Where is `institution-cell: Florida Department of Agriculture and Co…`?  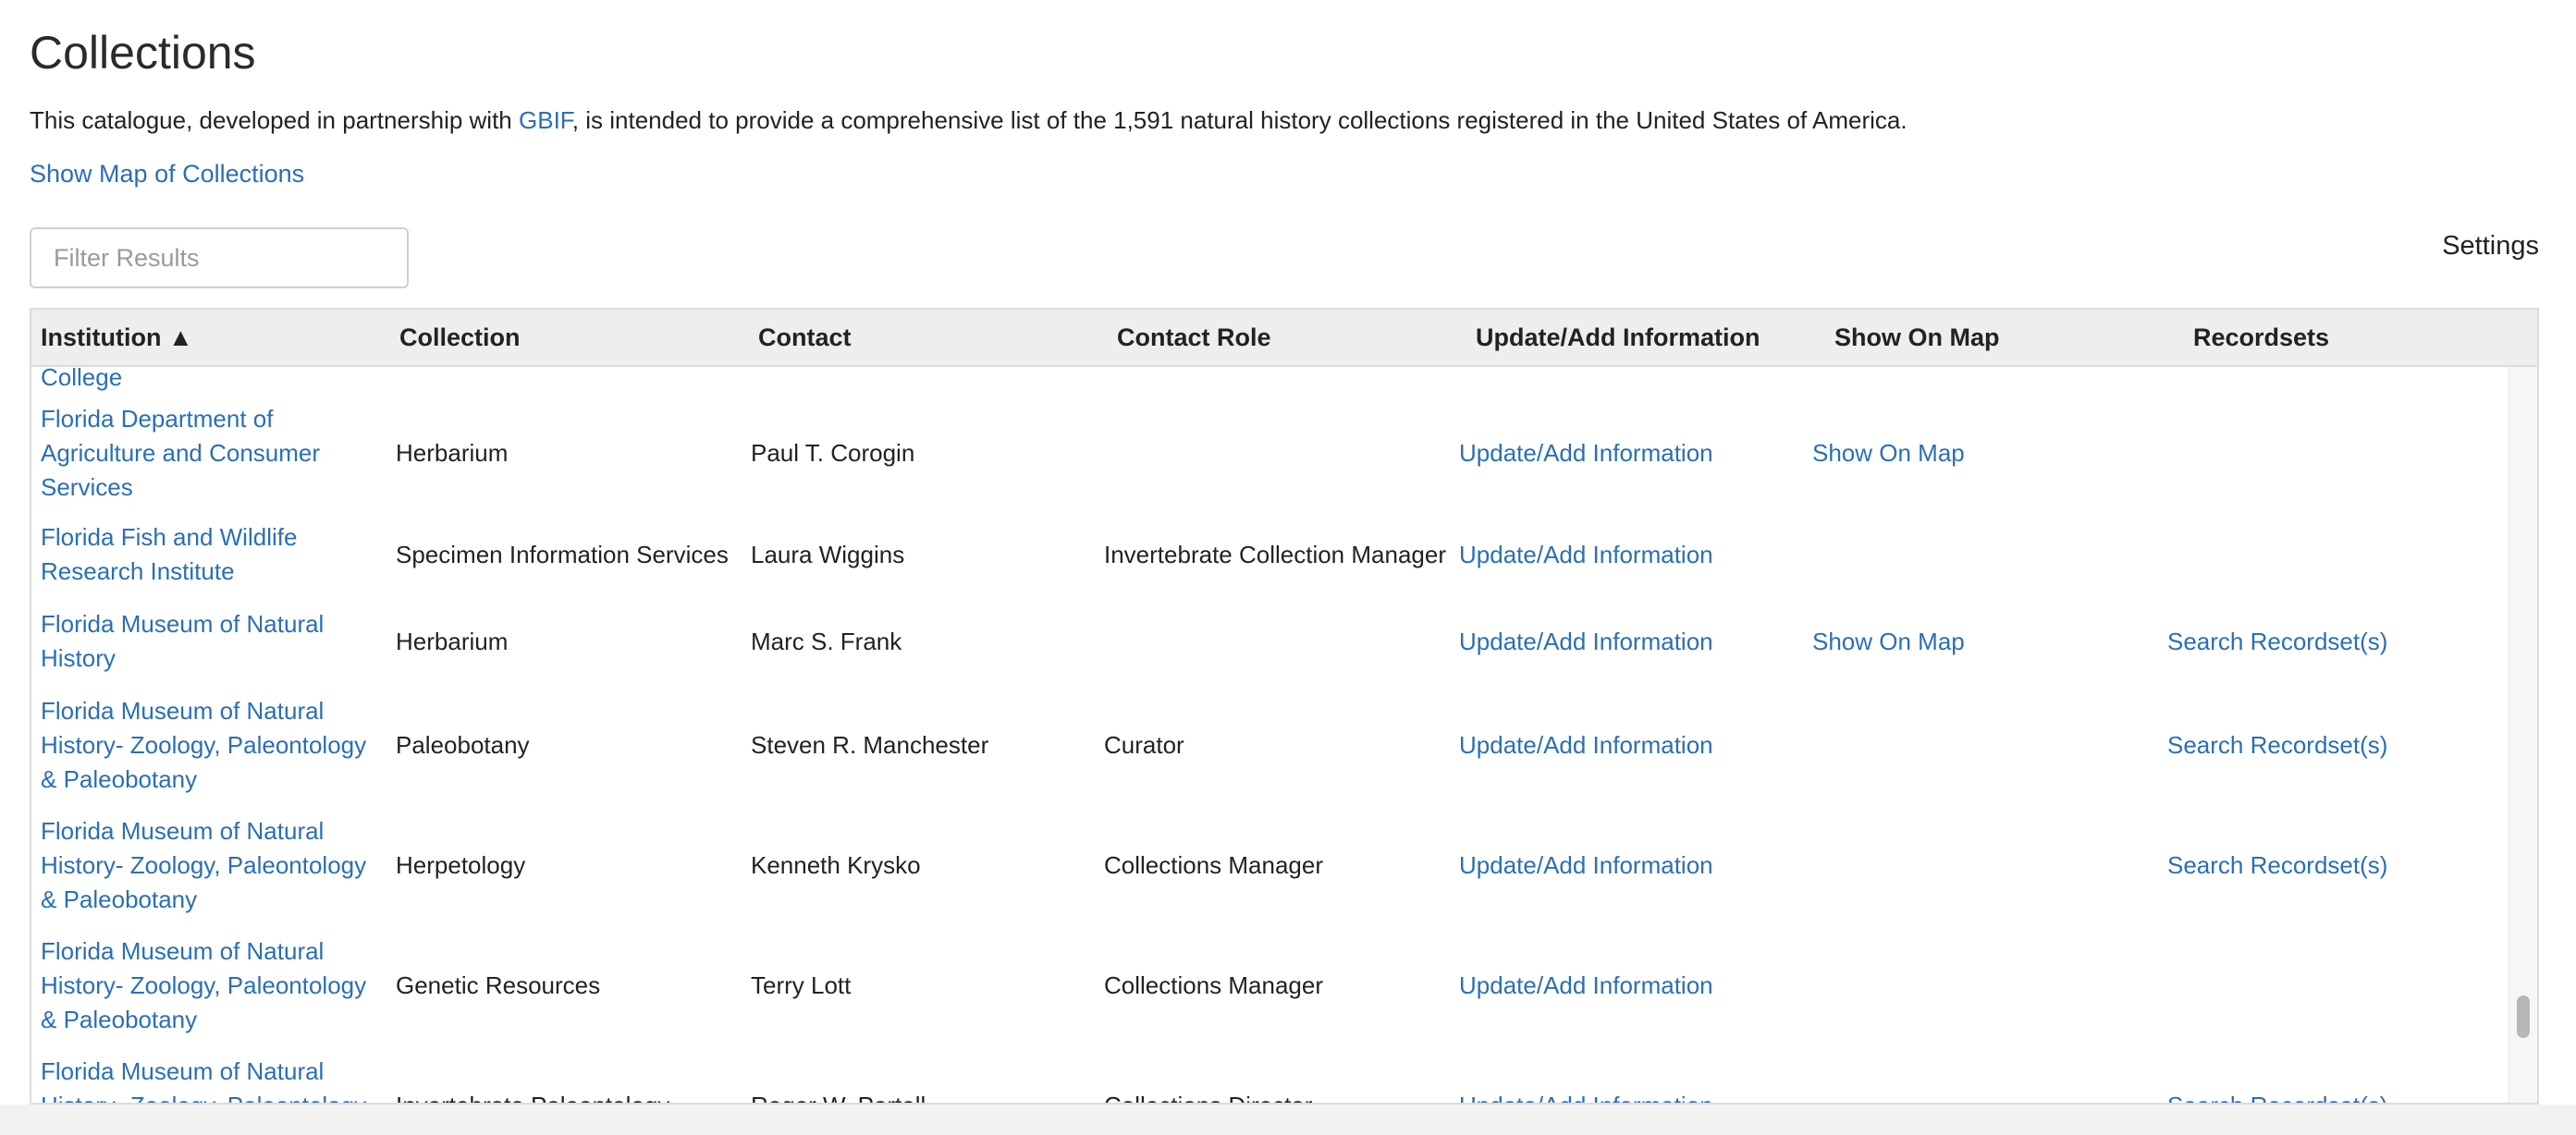
institution-cell: Florida Department of Agriculture and Co… is located at coordinates (212, 453).